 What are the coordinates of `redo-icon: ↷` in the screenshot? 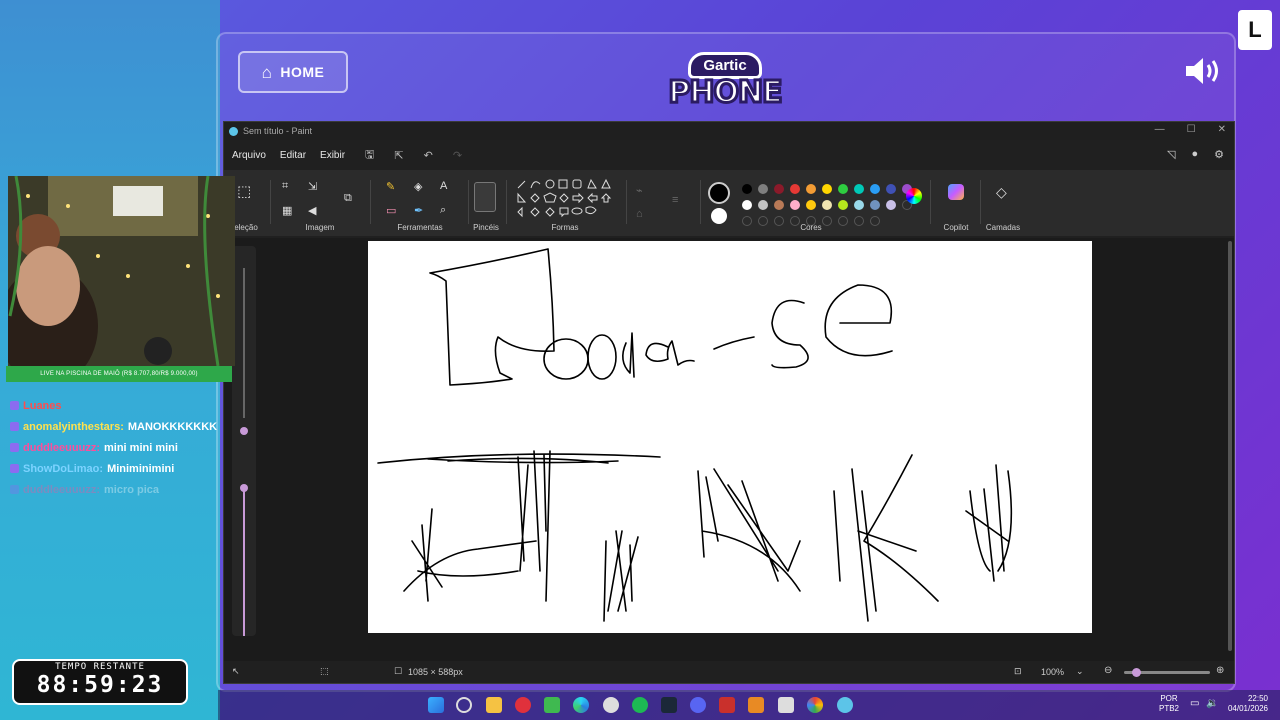 It's located at (457, 155).